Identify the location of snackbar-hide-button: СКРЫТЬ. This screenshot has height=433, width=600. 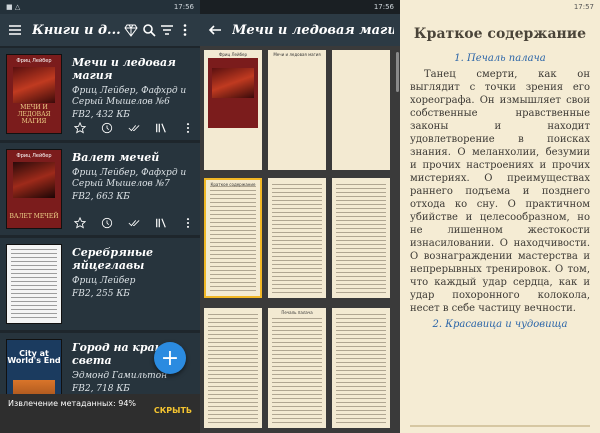
(173, 410).